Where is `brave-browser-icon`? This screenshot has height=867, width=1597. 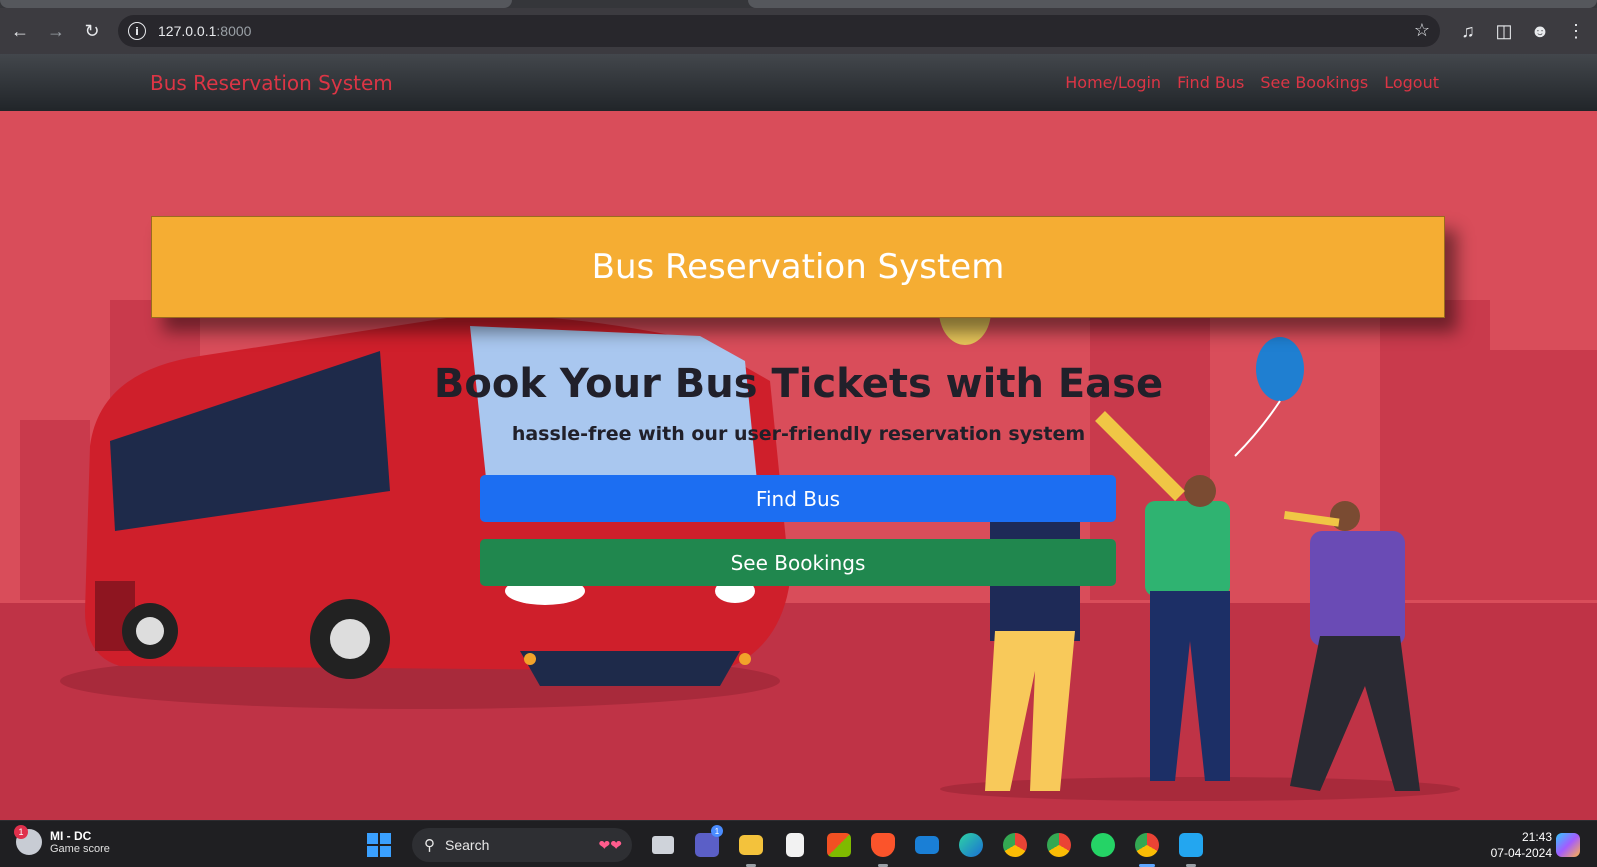
brave-browser-icon is located at coordinates (883, 847).